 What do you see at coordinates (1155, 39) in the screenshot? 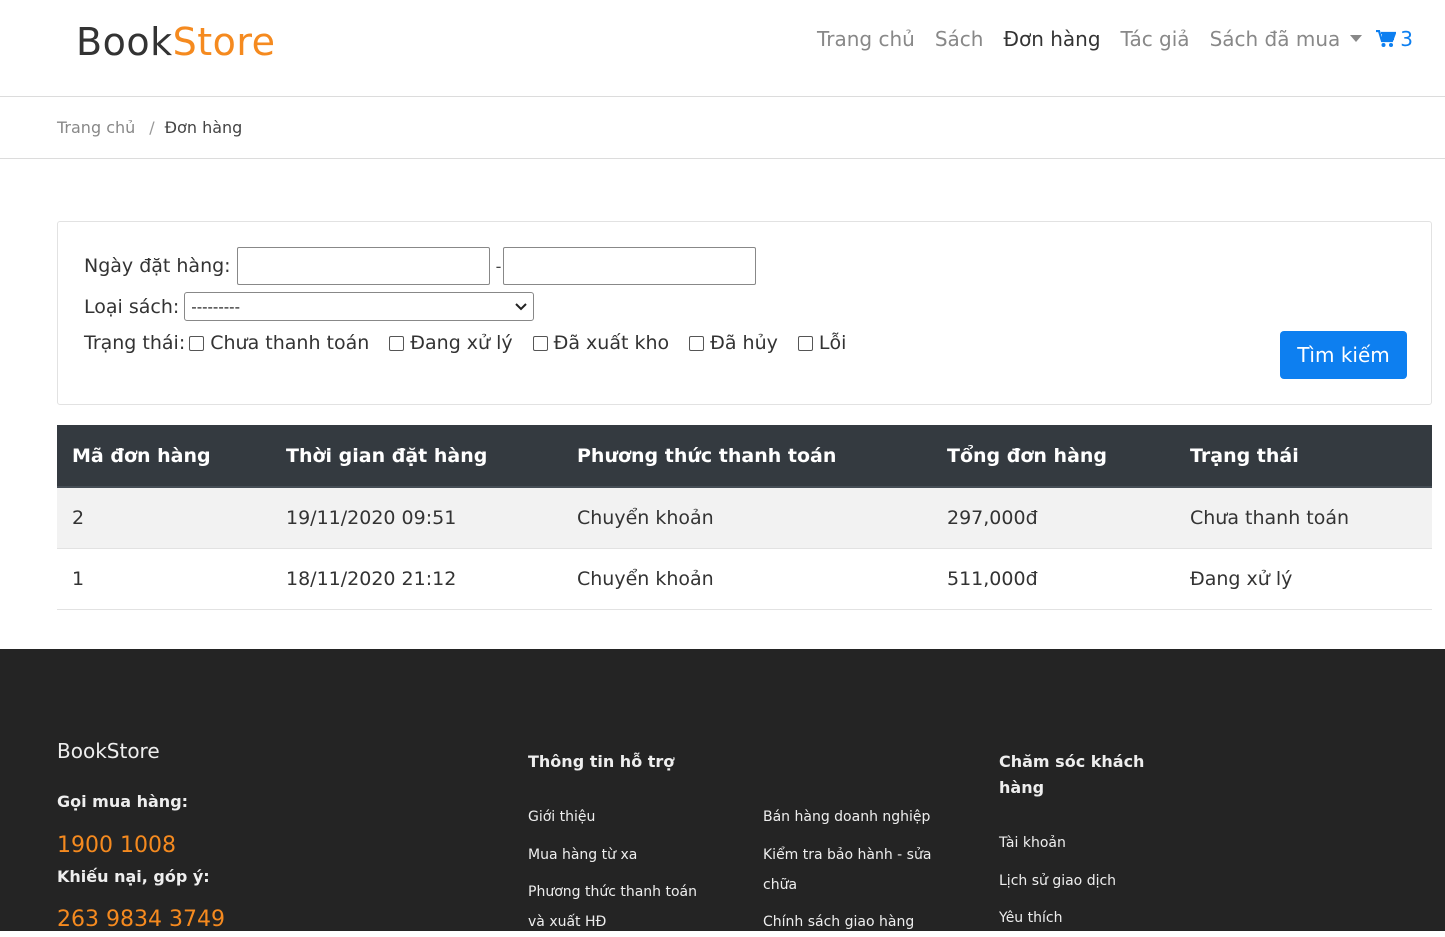
I see `nav-authors: Tác giả` at bounding box center [1155, 39].